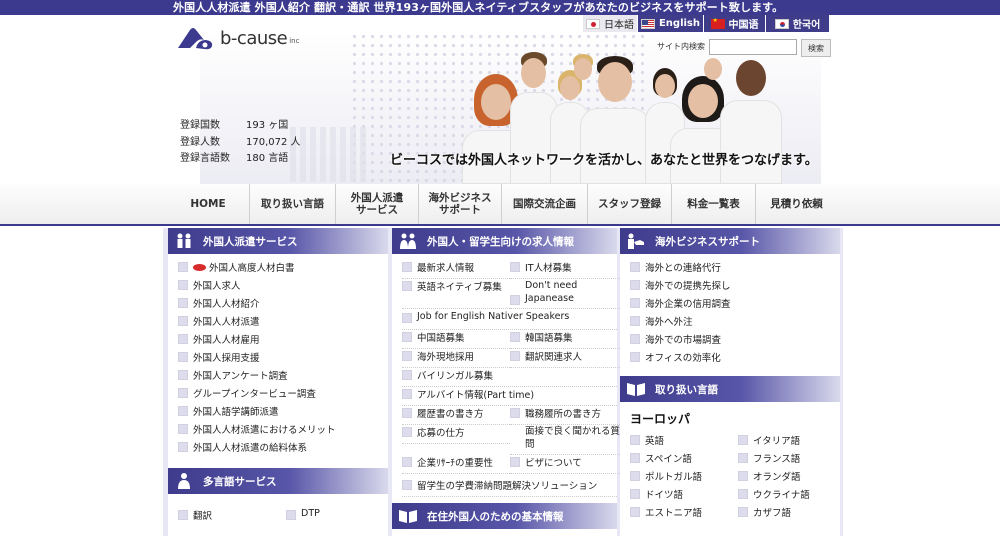 The image size is (1000, 536). I want to click on link-text: アルバイト情報(Part time), so click(475, 394).